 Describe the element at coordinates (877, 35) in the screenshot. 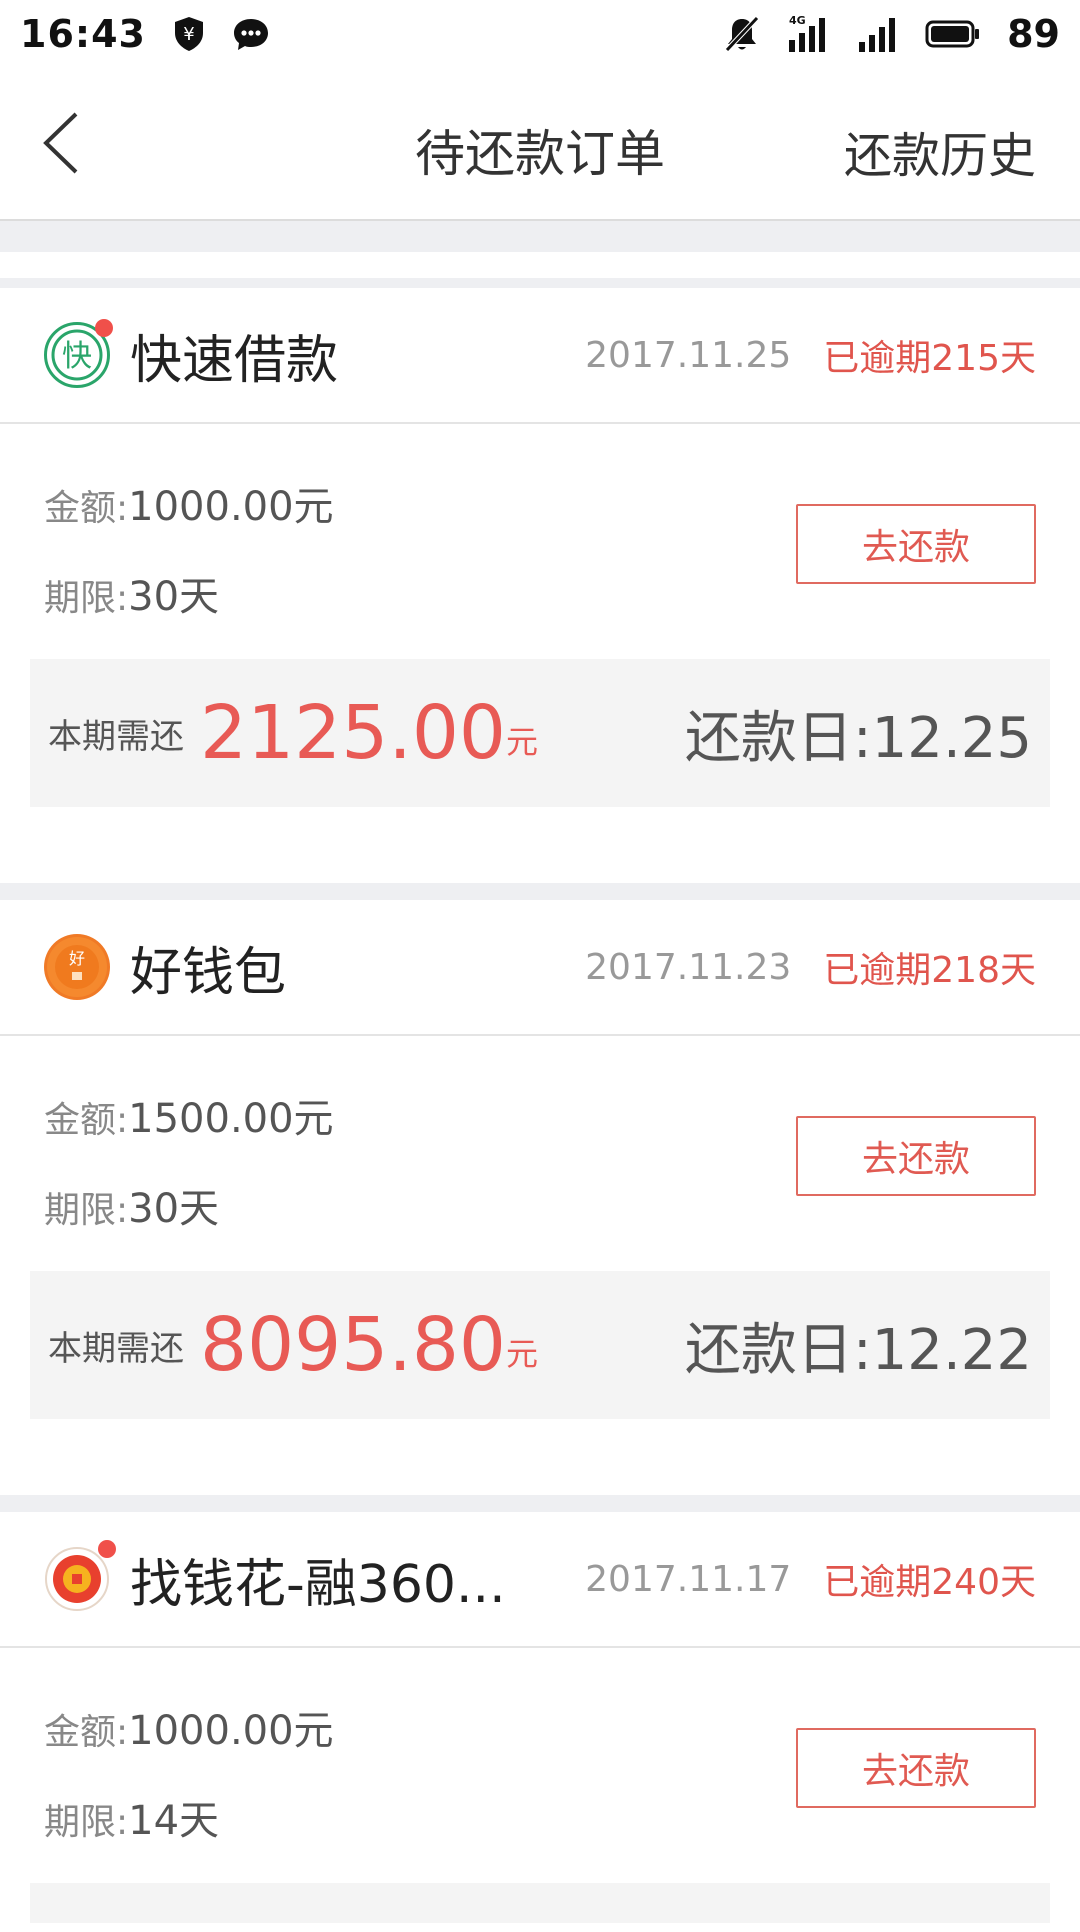

I see `signal-icon` at that location.